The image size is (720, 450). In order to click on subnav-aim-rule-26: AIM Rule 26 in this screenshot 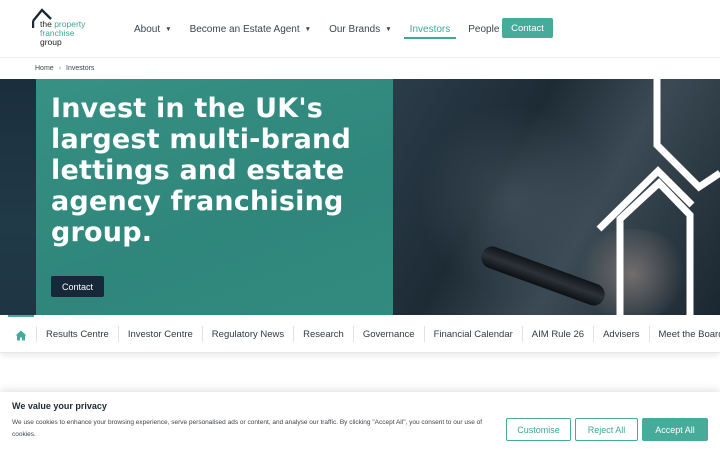, I will do `click(557, 334)`.